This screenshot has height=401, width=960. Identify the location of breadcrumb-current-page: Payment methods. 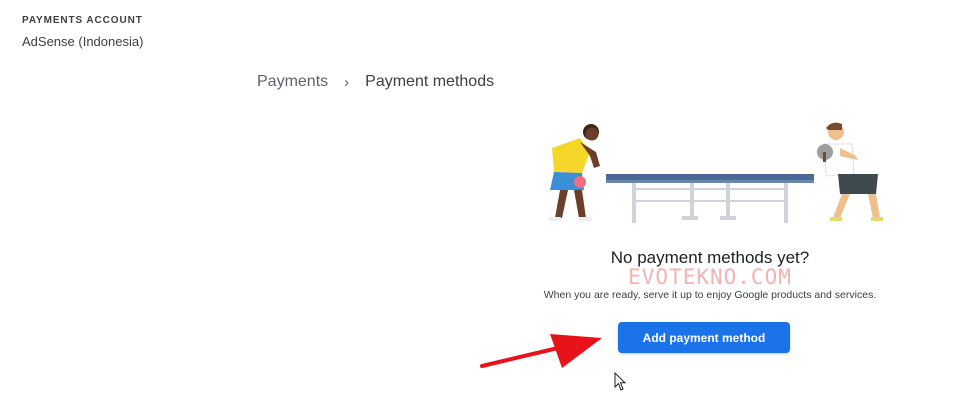
(430, 81).